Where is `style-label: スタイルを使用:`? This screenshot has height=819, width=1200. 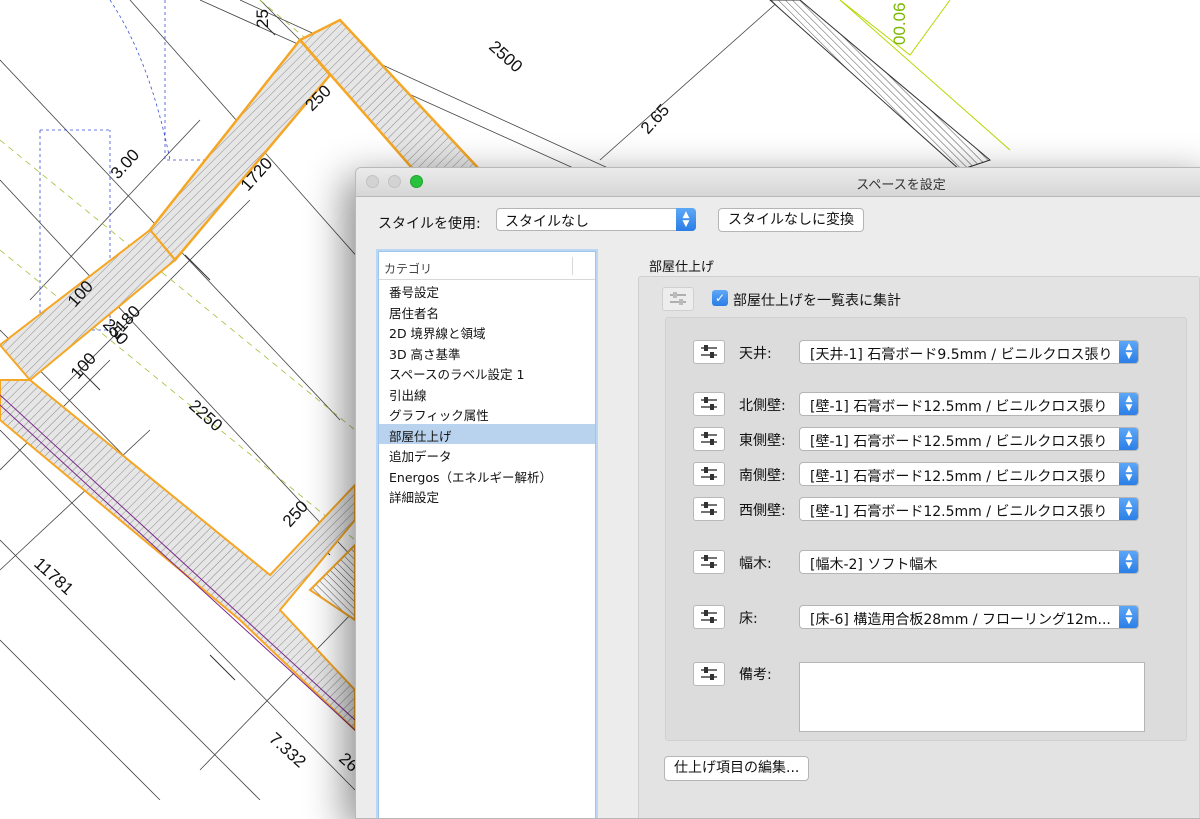 style-label: スタイルを使用: is located at coordinates (429, 224).